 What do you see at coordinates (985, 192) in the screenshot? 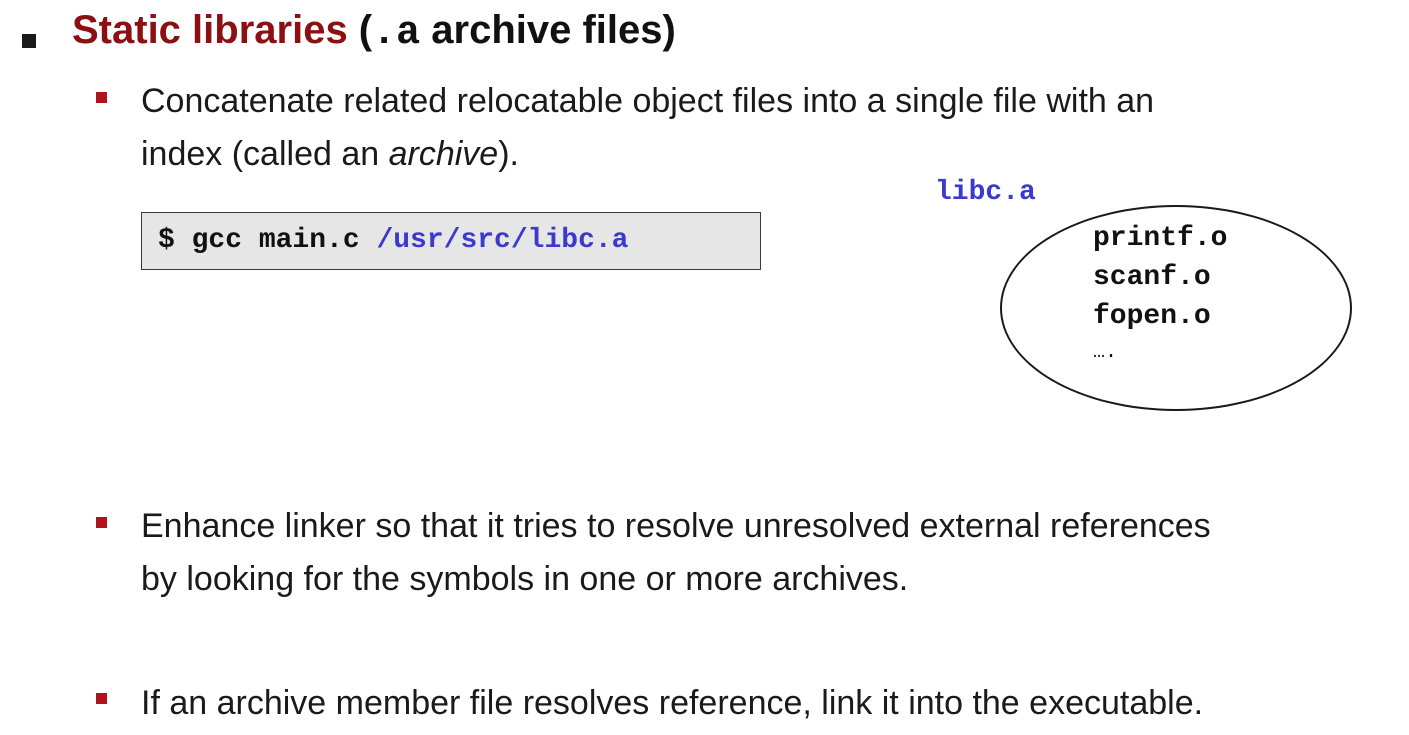
I see `archive-label: libc.a` at bounding box center [985, 192].